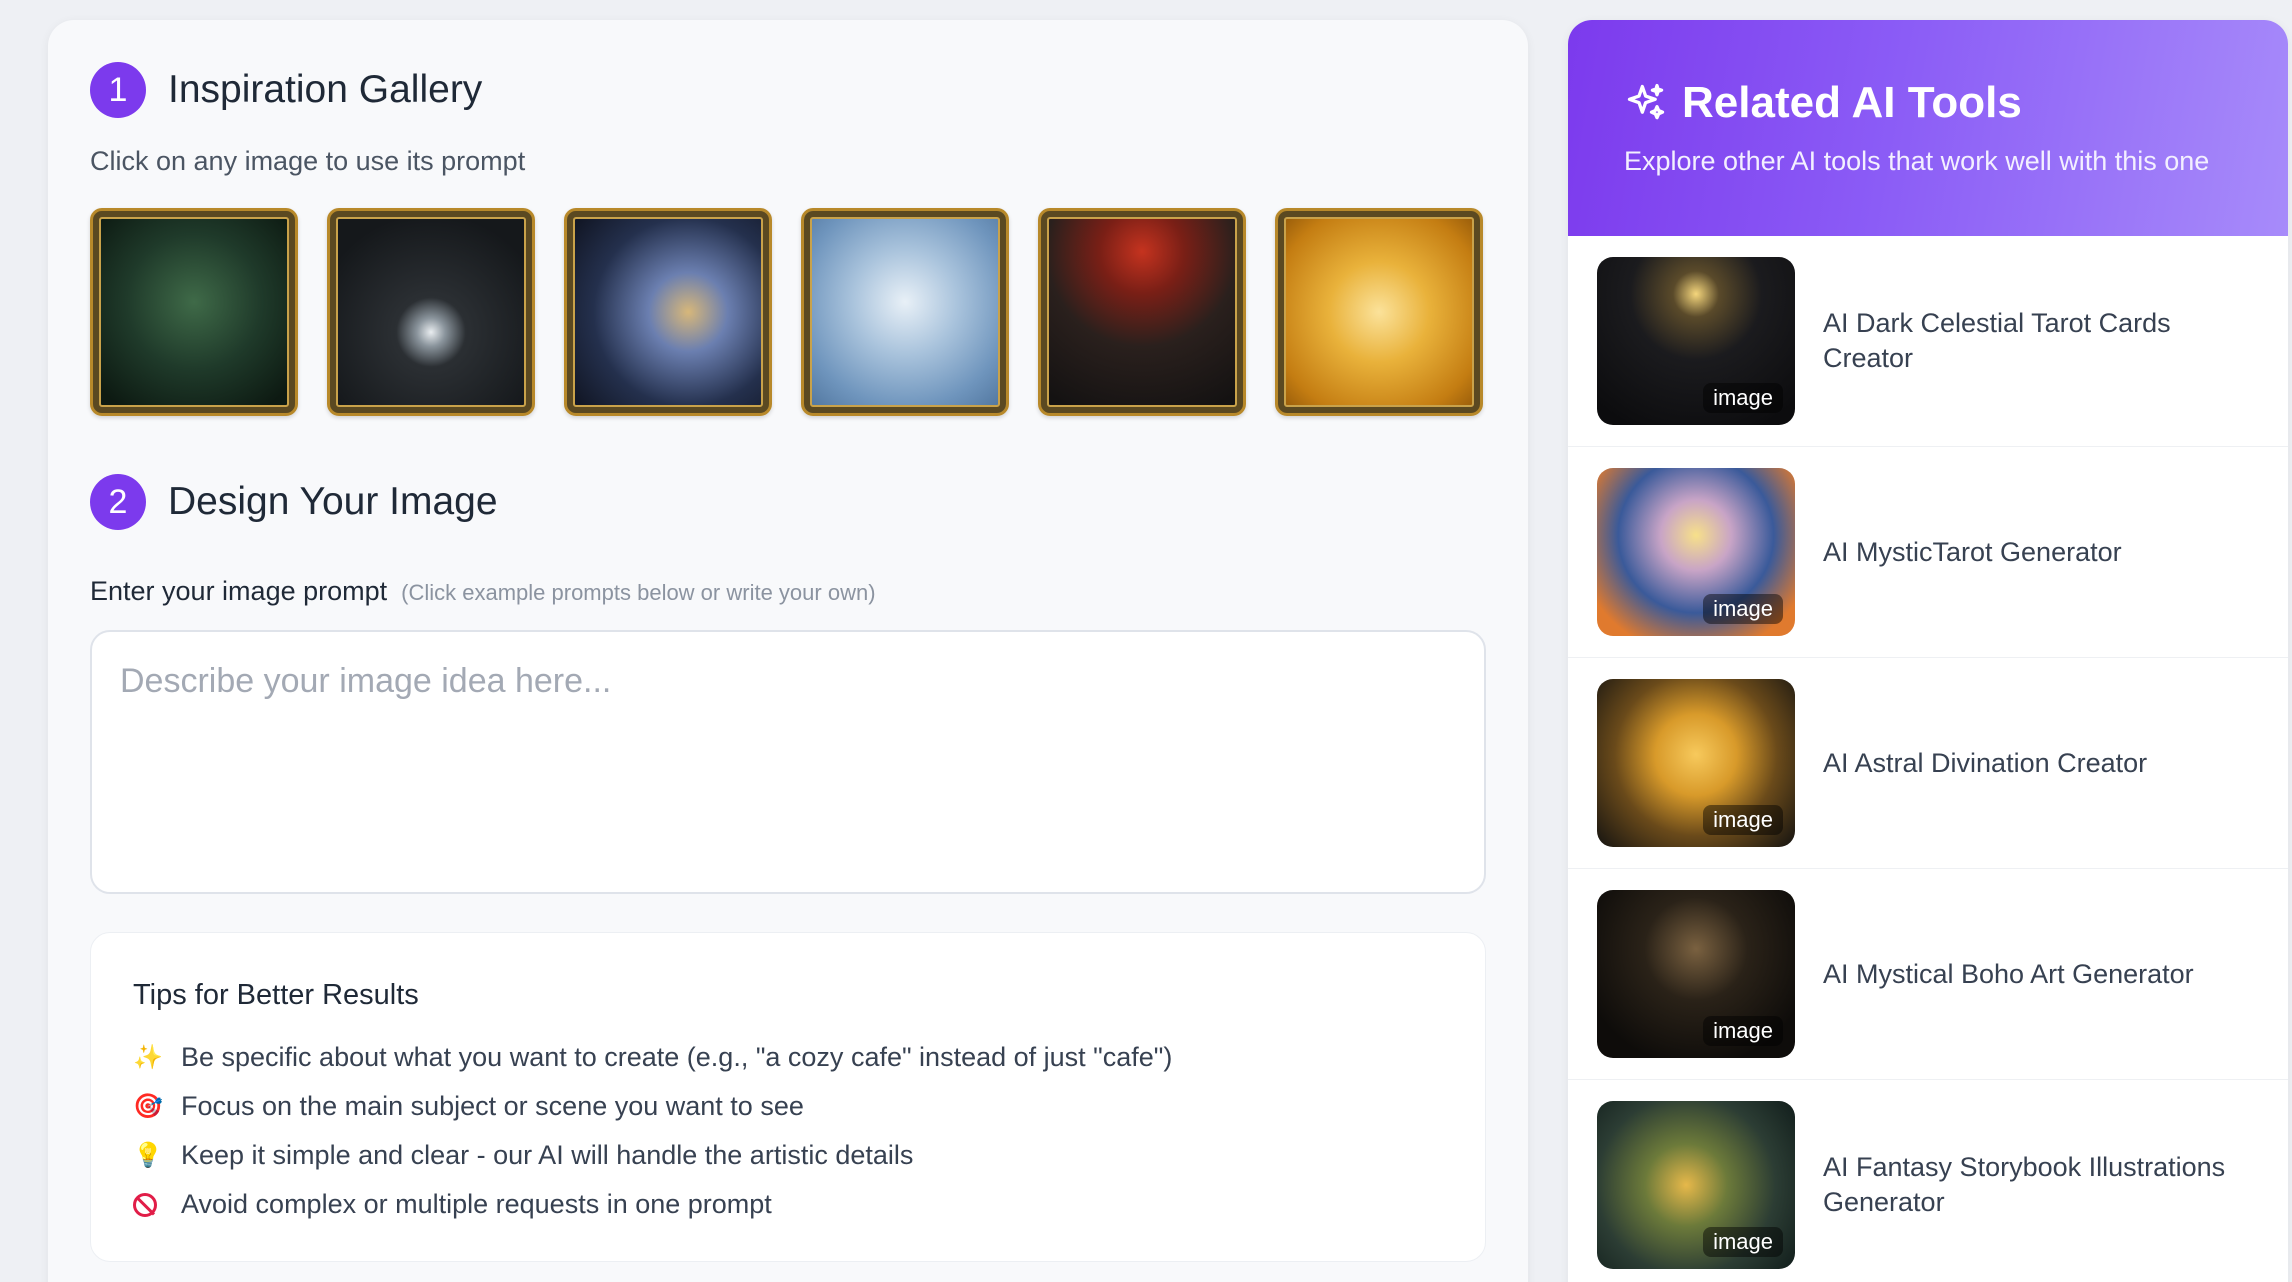 The image size is (2292, 1282). Describe the element at coordinates (148, 1057) in the screenshot. I see `sparkles-icon: ✨` at that location.